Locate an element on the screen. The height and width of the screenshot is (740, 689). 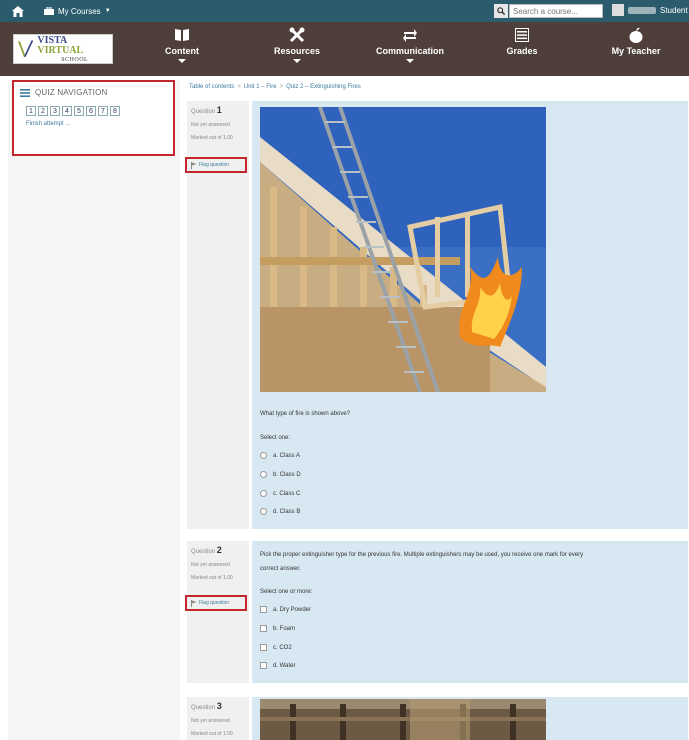
answer-label: d. Water is located at coordinates (284, 665).